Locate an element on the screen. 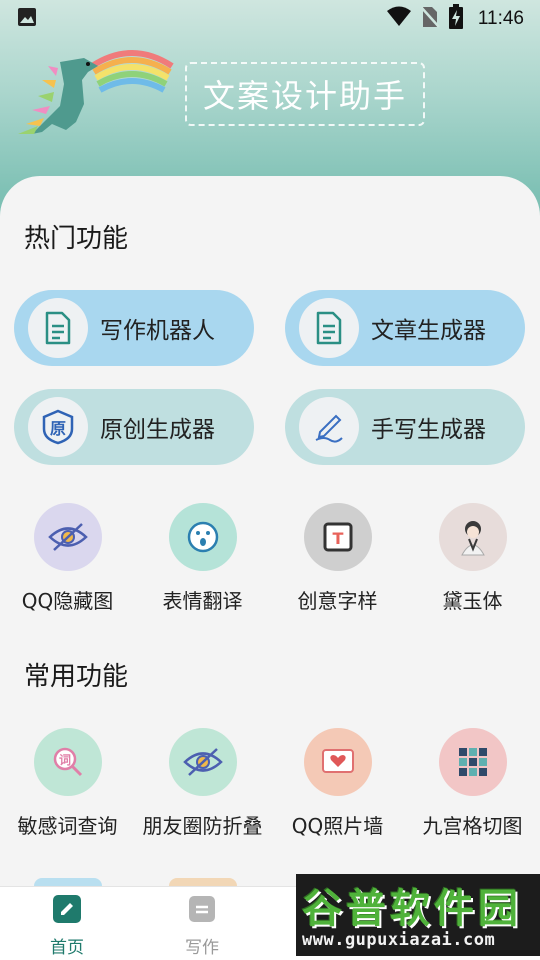  header: 文案设计助手 is located at coordinates (270, 108).